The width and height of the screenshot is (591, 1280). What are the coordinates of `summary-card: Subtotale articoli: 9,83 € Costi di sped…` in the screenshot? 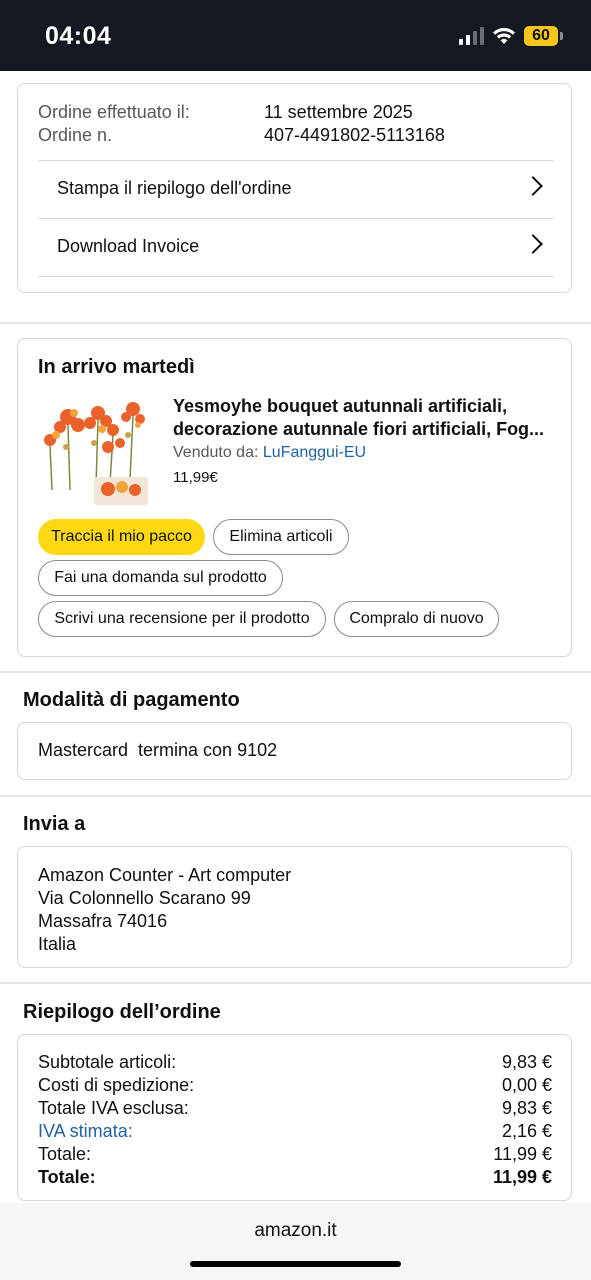 It's located at (294, 1117).